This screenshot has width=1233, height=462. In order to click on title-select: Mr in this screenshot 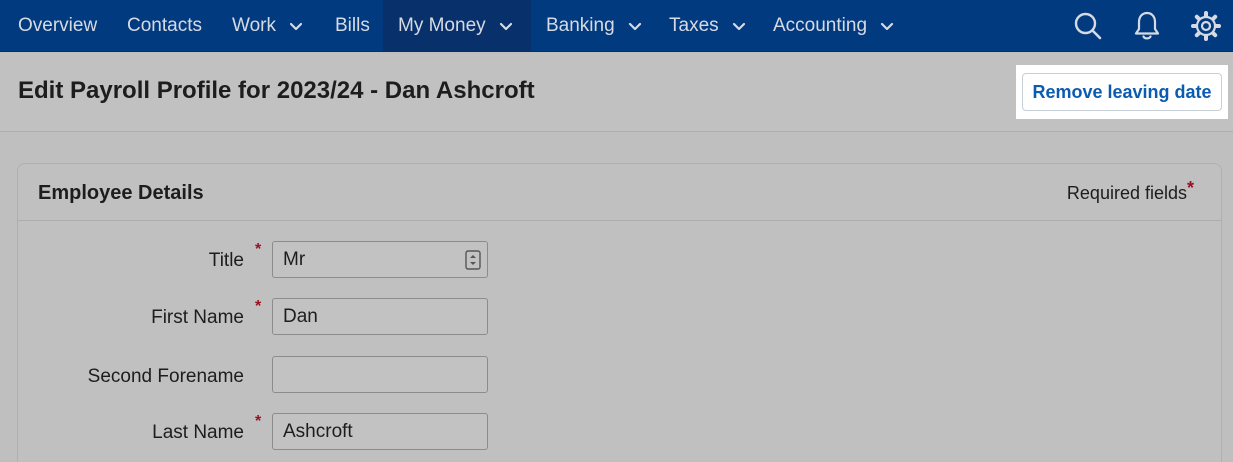, I will do `click(380, 259)`.